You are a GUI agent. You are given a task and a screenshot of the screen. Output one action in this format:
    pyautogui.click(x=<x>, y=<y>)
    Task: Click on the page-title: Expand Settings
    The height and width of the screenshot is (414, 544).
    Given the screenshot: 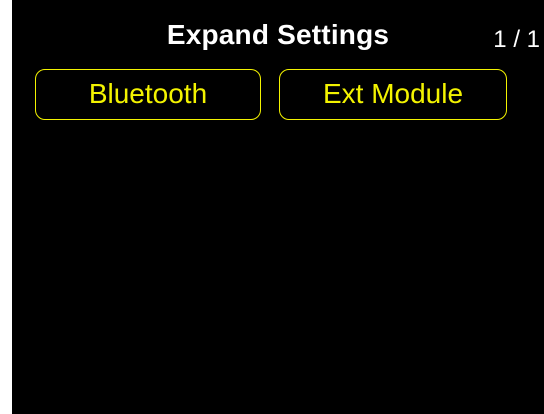 What is the action you would take?
    pyautogui.click(x=278, y=34)
    